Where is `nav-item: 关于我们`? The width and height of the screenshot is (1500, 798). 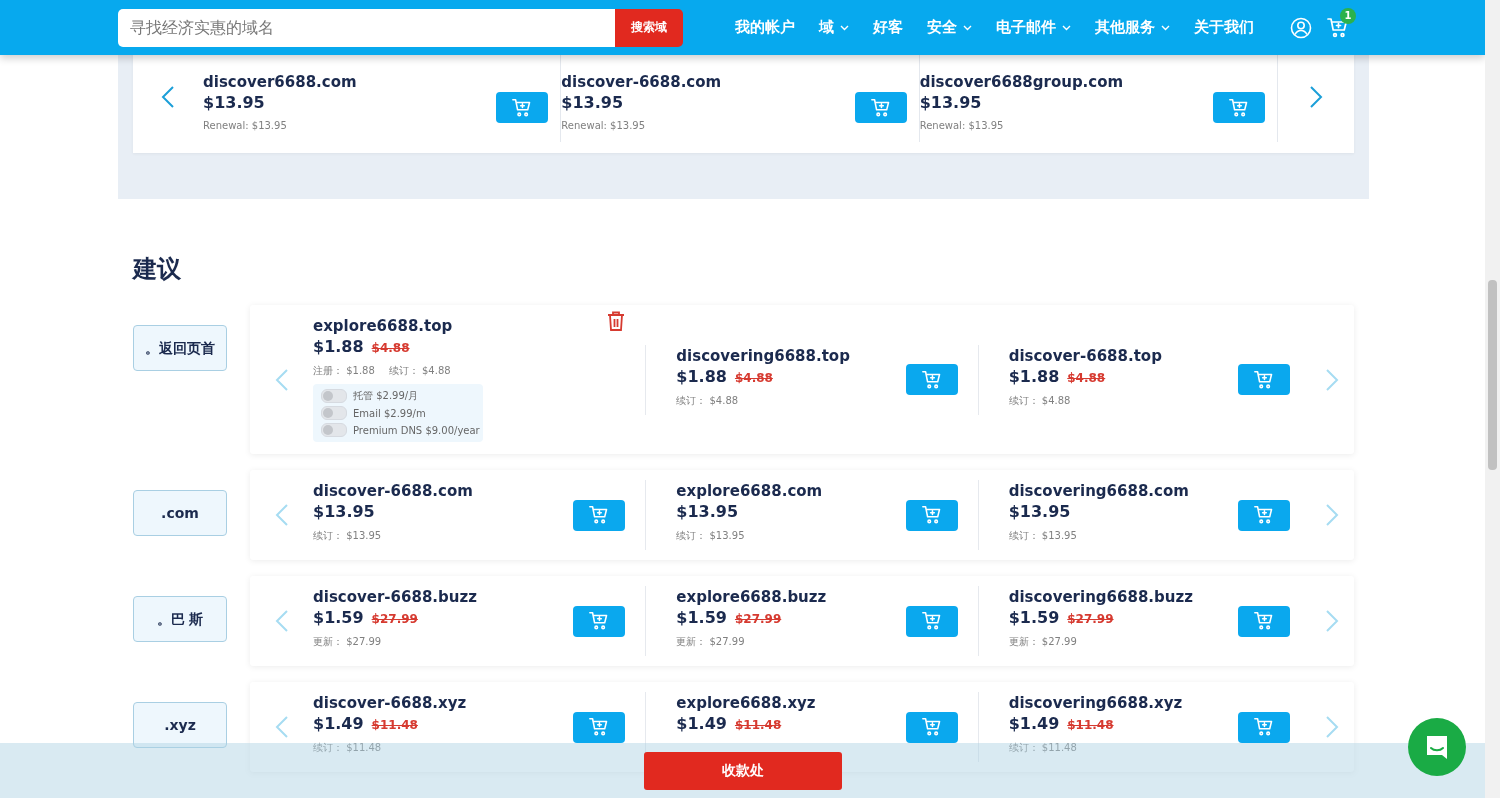
nav-item: 关于我们 is located at coordinates (1224, 27).